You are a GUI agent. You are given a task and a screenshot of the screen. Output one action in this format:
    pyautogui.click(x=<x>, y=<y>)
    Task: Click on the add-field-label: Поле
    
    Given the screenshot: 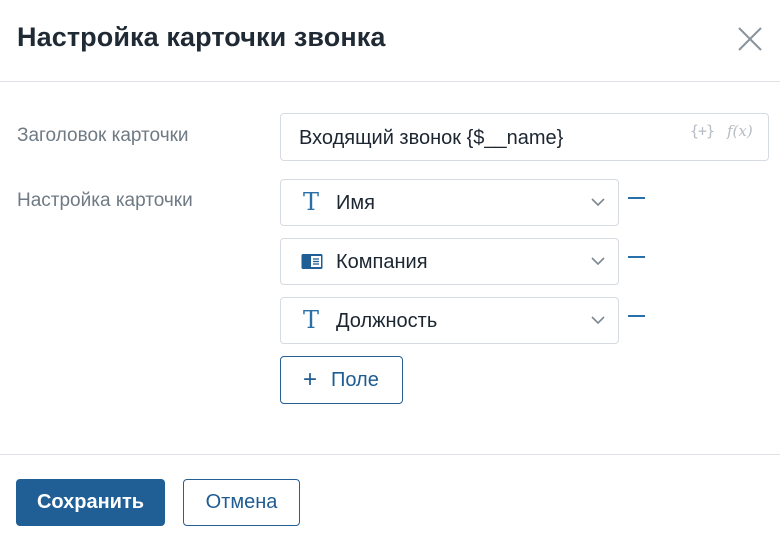 What is the action you would take?
    pyautogui.click(x=355, y=380)
    